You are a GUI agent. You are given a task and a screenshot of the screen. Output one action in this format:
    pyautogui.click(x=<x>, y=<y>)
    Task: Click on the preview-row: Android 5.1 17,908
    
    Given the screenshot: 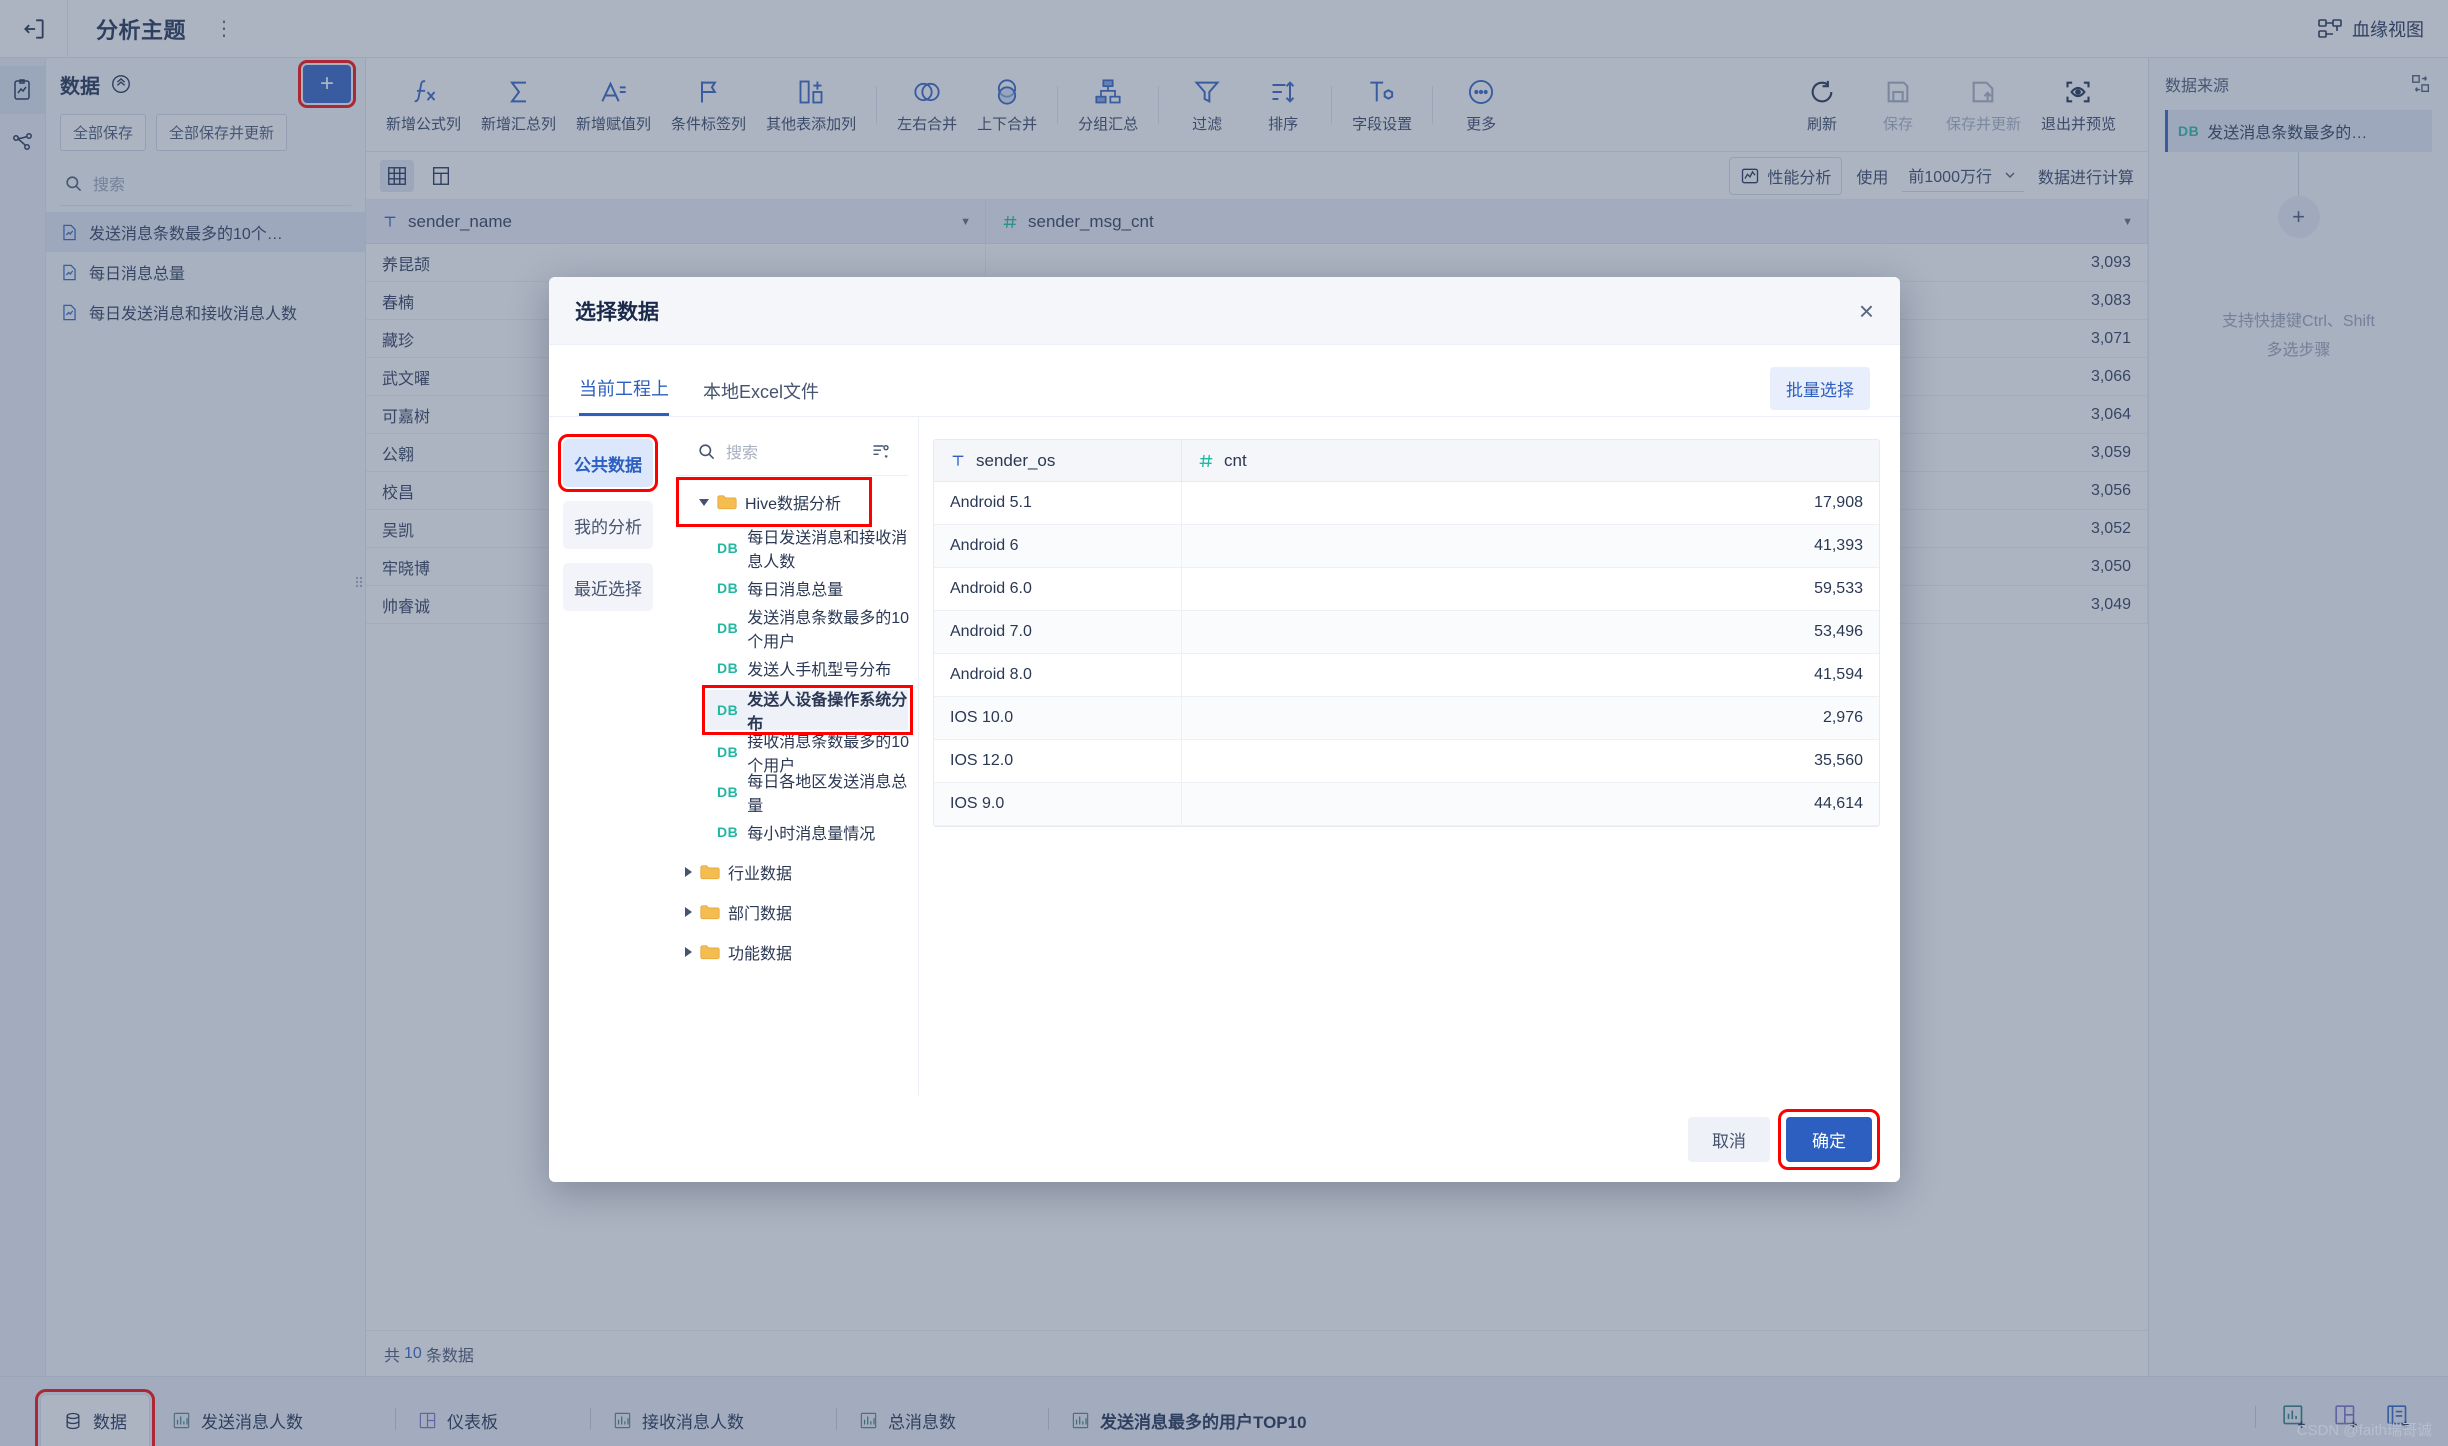 What is the action you would take?
    pyautogui.click(x=1406, y=503)
    